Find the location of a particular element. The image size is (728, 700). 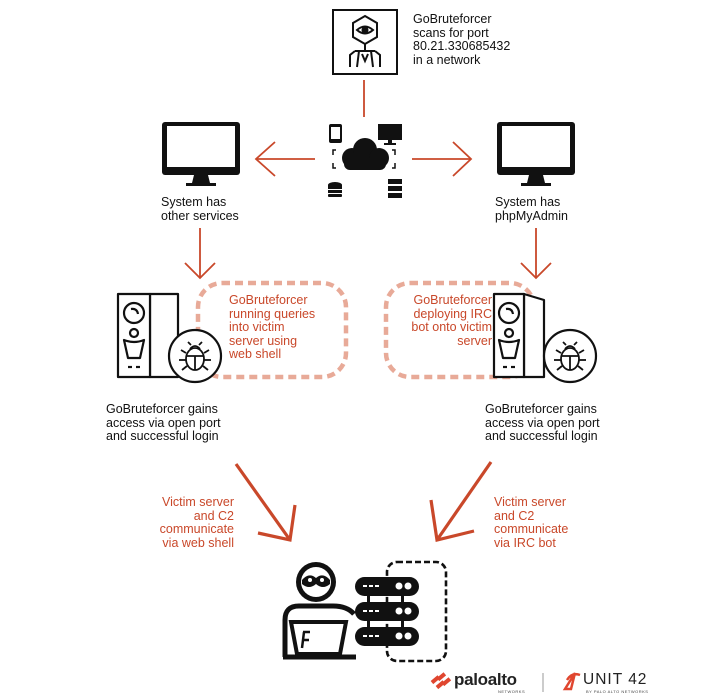

paloalto-logo-icon is located at coordinates (505, 682).